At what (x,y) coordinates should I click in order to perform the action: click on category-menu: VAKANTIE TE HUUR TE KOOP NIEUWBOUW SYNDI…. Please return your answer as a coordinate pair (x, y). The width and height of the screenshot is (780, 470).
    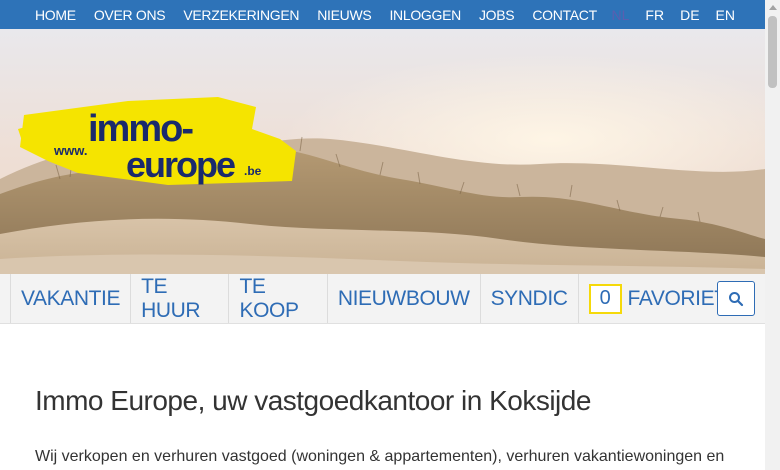
    Looking at the image, I should click on (382, 299).